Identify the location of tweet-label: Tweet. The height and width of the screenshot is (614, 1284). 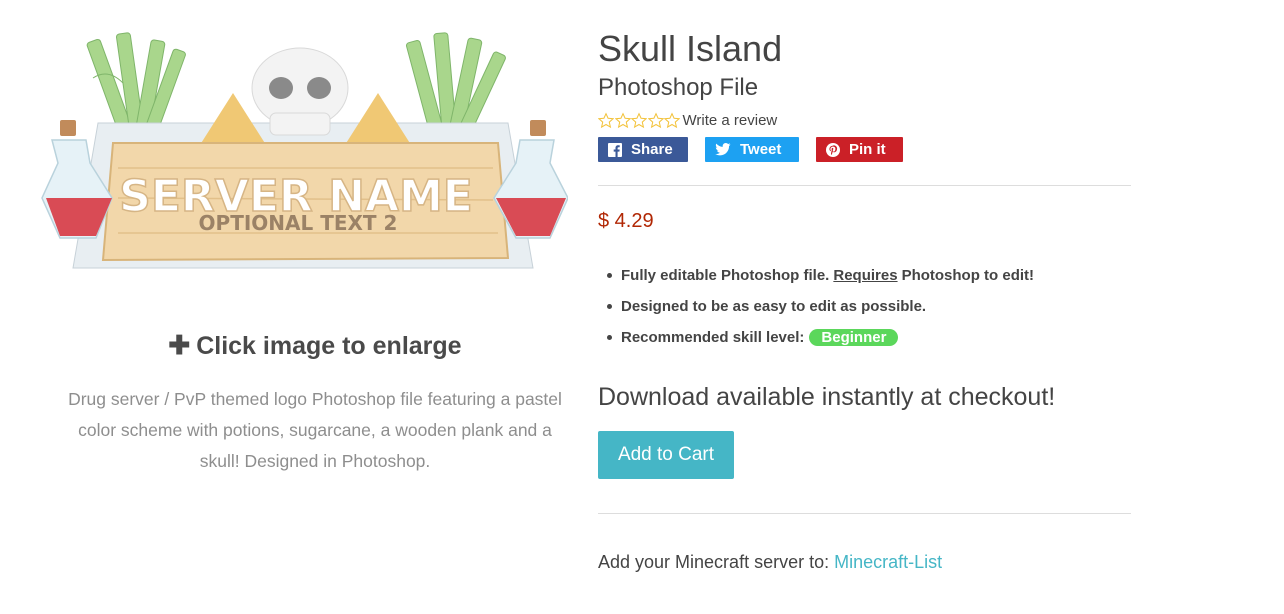
(761, 149).